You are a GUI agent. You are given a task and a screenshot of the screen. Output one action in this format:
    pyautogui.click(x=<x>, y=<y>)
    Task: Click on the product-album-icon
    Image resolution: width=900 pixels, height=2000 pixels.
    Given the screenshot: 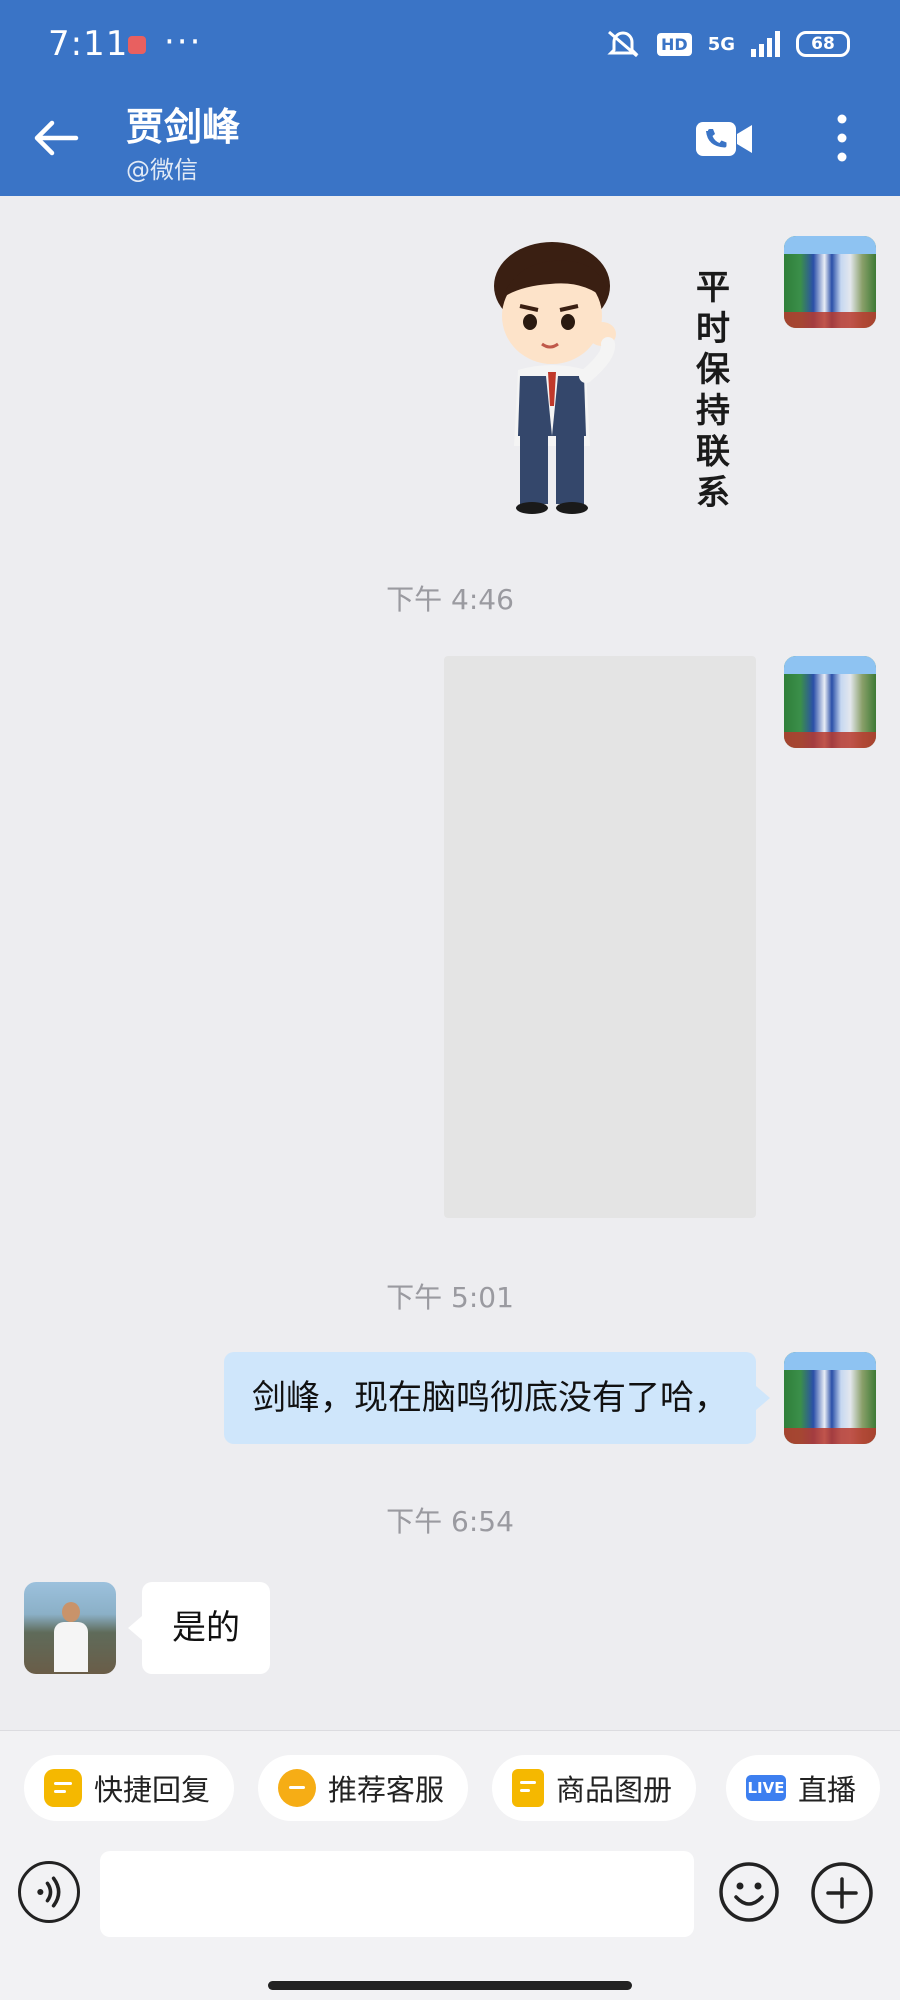 What is the action you would take?
    pyautogui.click(x=528, y=1788)
    